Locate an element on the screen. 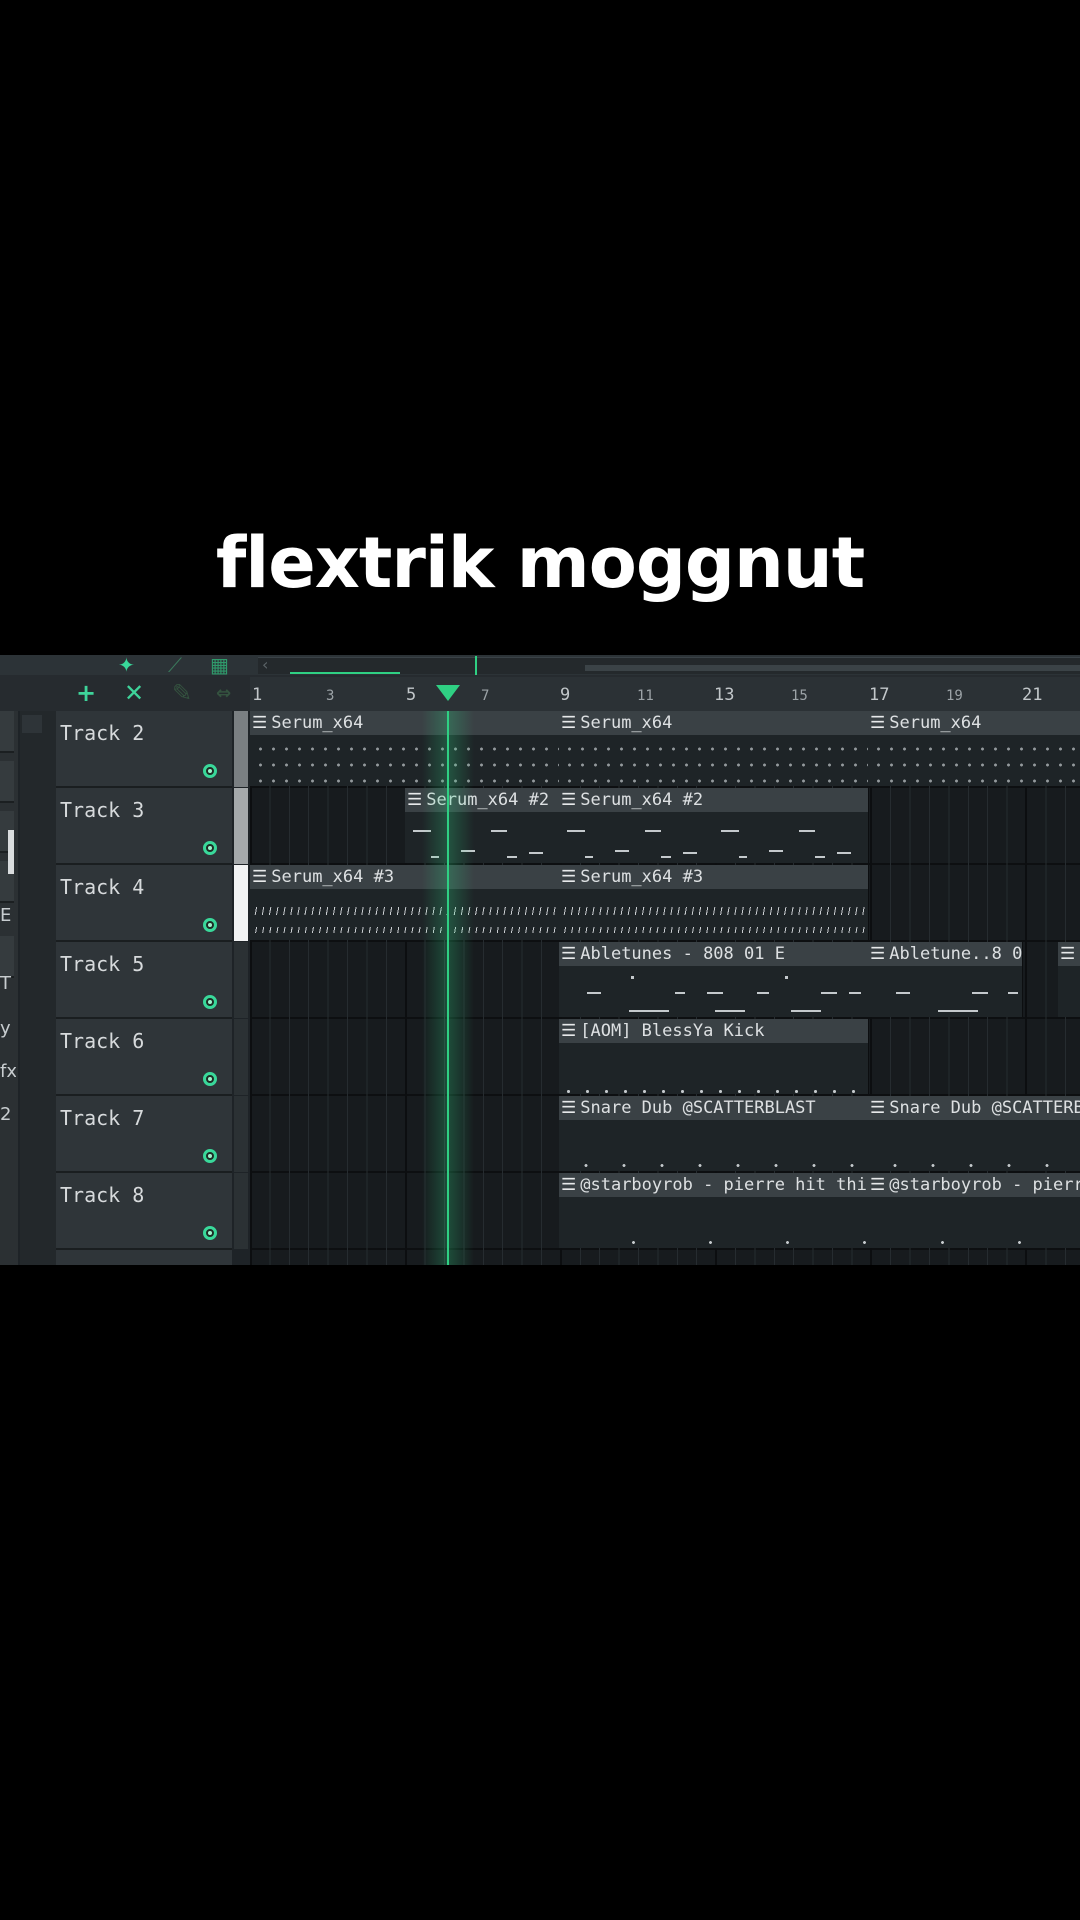 The height and width of the screenshot is (1920, 1080). gutter-button is located at coordinates (32, 724).